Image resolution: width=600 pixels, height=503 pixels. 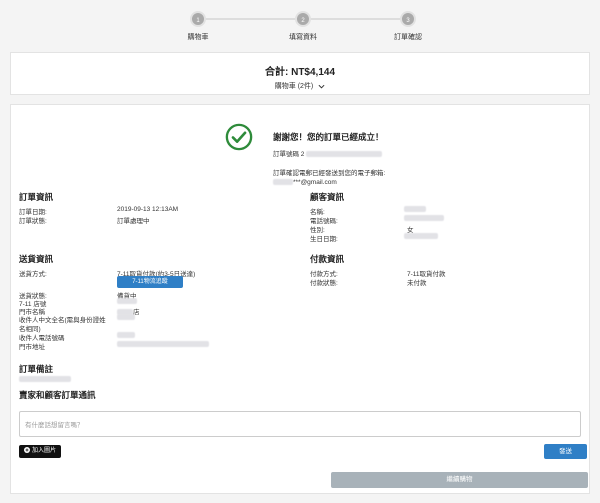 I want to click on order-number: 訂單號碼 2, so click(x=373, y=153).